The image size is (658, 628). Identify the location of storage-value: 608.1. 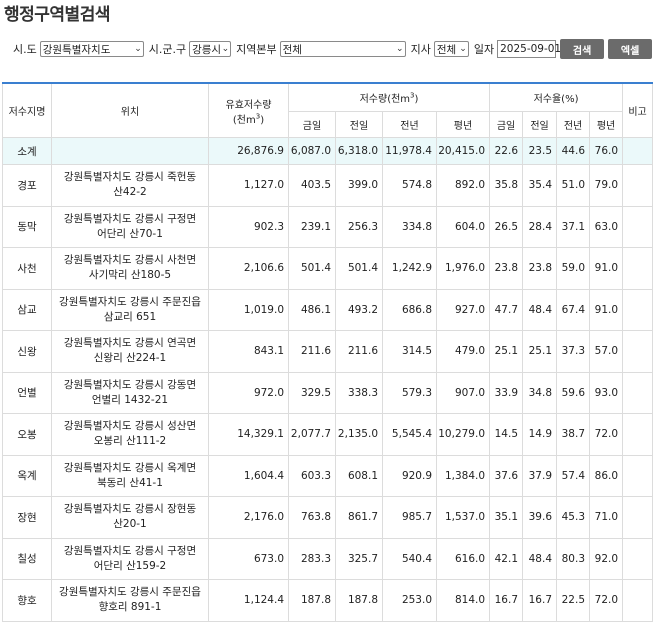
(359, 475).